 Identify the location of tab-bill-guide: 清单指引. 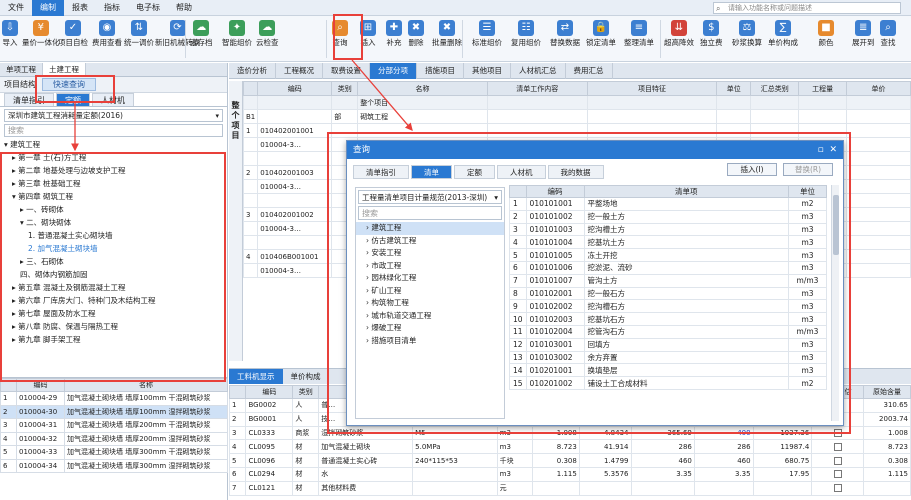
(29, 99).